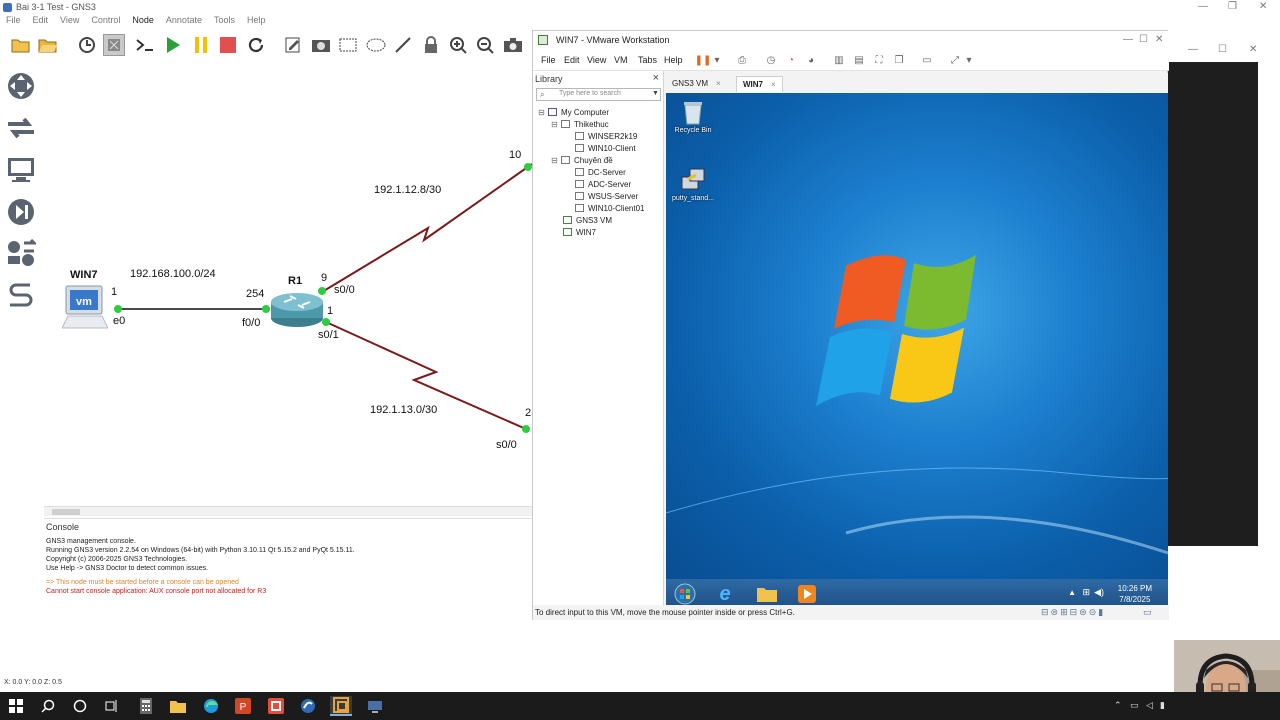  Describe the element at coordinates (297, 309) in the screenshot. I see `r1-router-node` at that location.